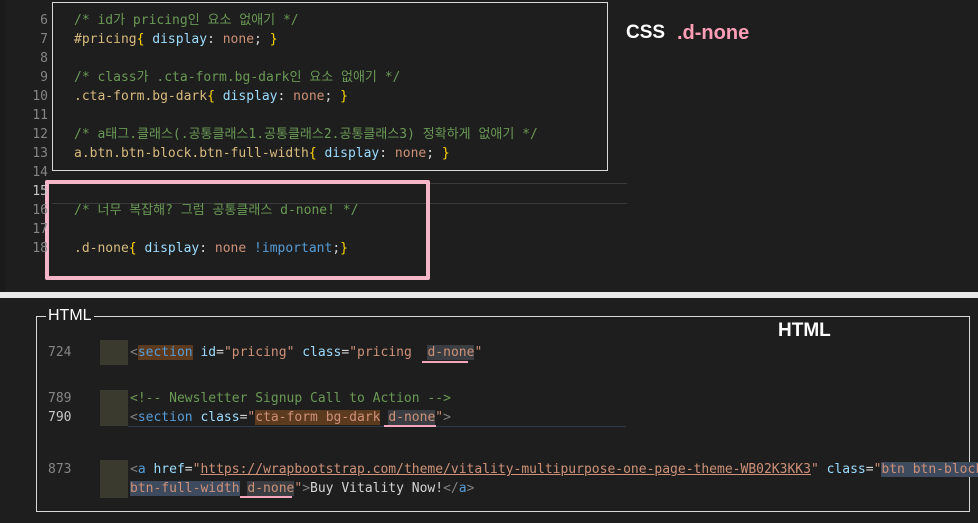  What do you see at coordinates (208, 352) in the screenshot?
I see `attr-name: id` at bounding box center [208, 352].